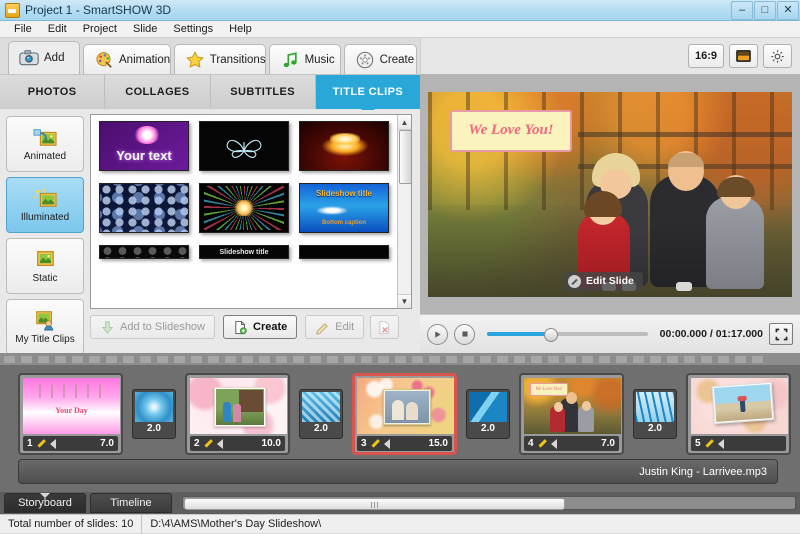 The height and width of the screenshot is (534, 800). Describe the element at coordinates (738, 414) in the screenshot. I see `storyboard-slide: 5` at that location.